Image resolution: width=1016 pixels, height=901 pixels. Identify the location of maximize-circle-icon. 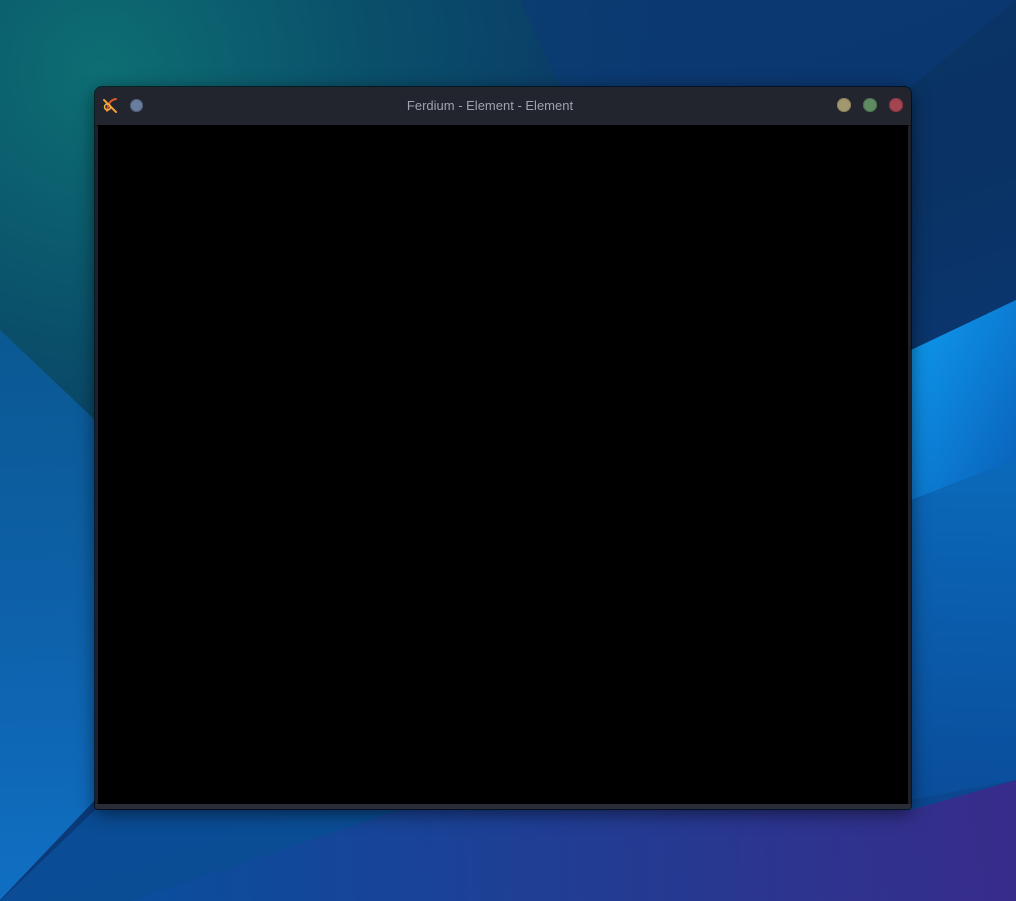
(870, 105).